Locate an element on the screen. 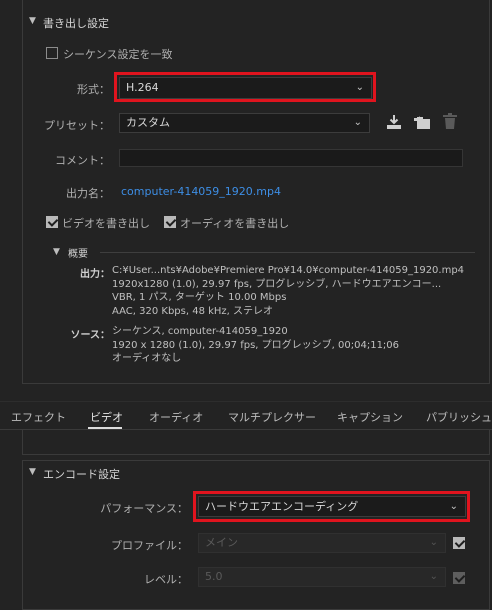 Image resolution: width=492 pixels, height=610 pixels. profile-value: メイン is located at coordinates (221, 542).